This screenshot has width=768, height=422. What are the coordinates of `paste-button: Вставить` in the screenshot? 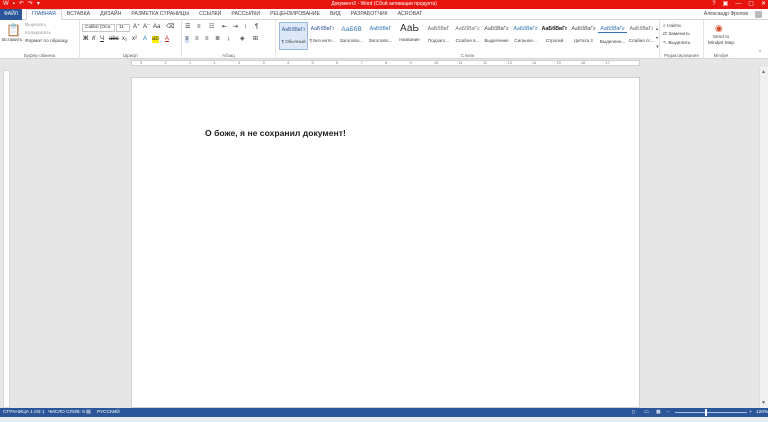 It's located at (12, 40).